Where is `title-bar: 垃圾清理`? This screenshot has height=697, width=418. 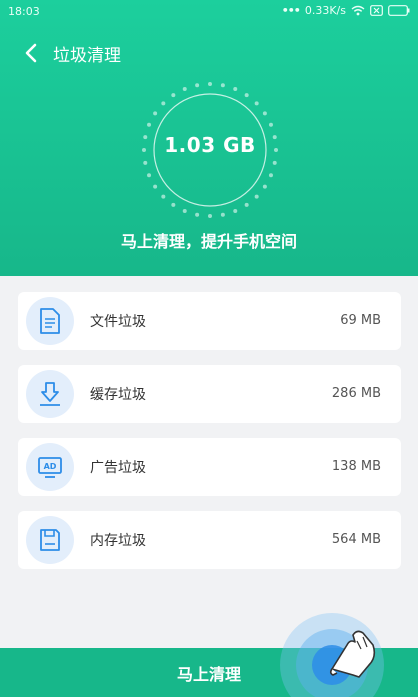
title-bar: 垃圾清理 is located at coordinates (209, 53).